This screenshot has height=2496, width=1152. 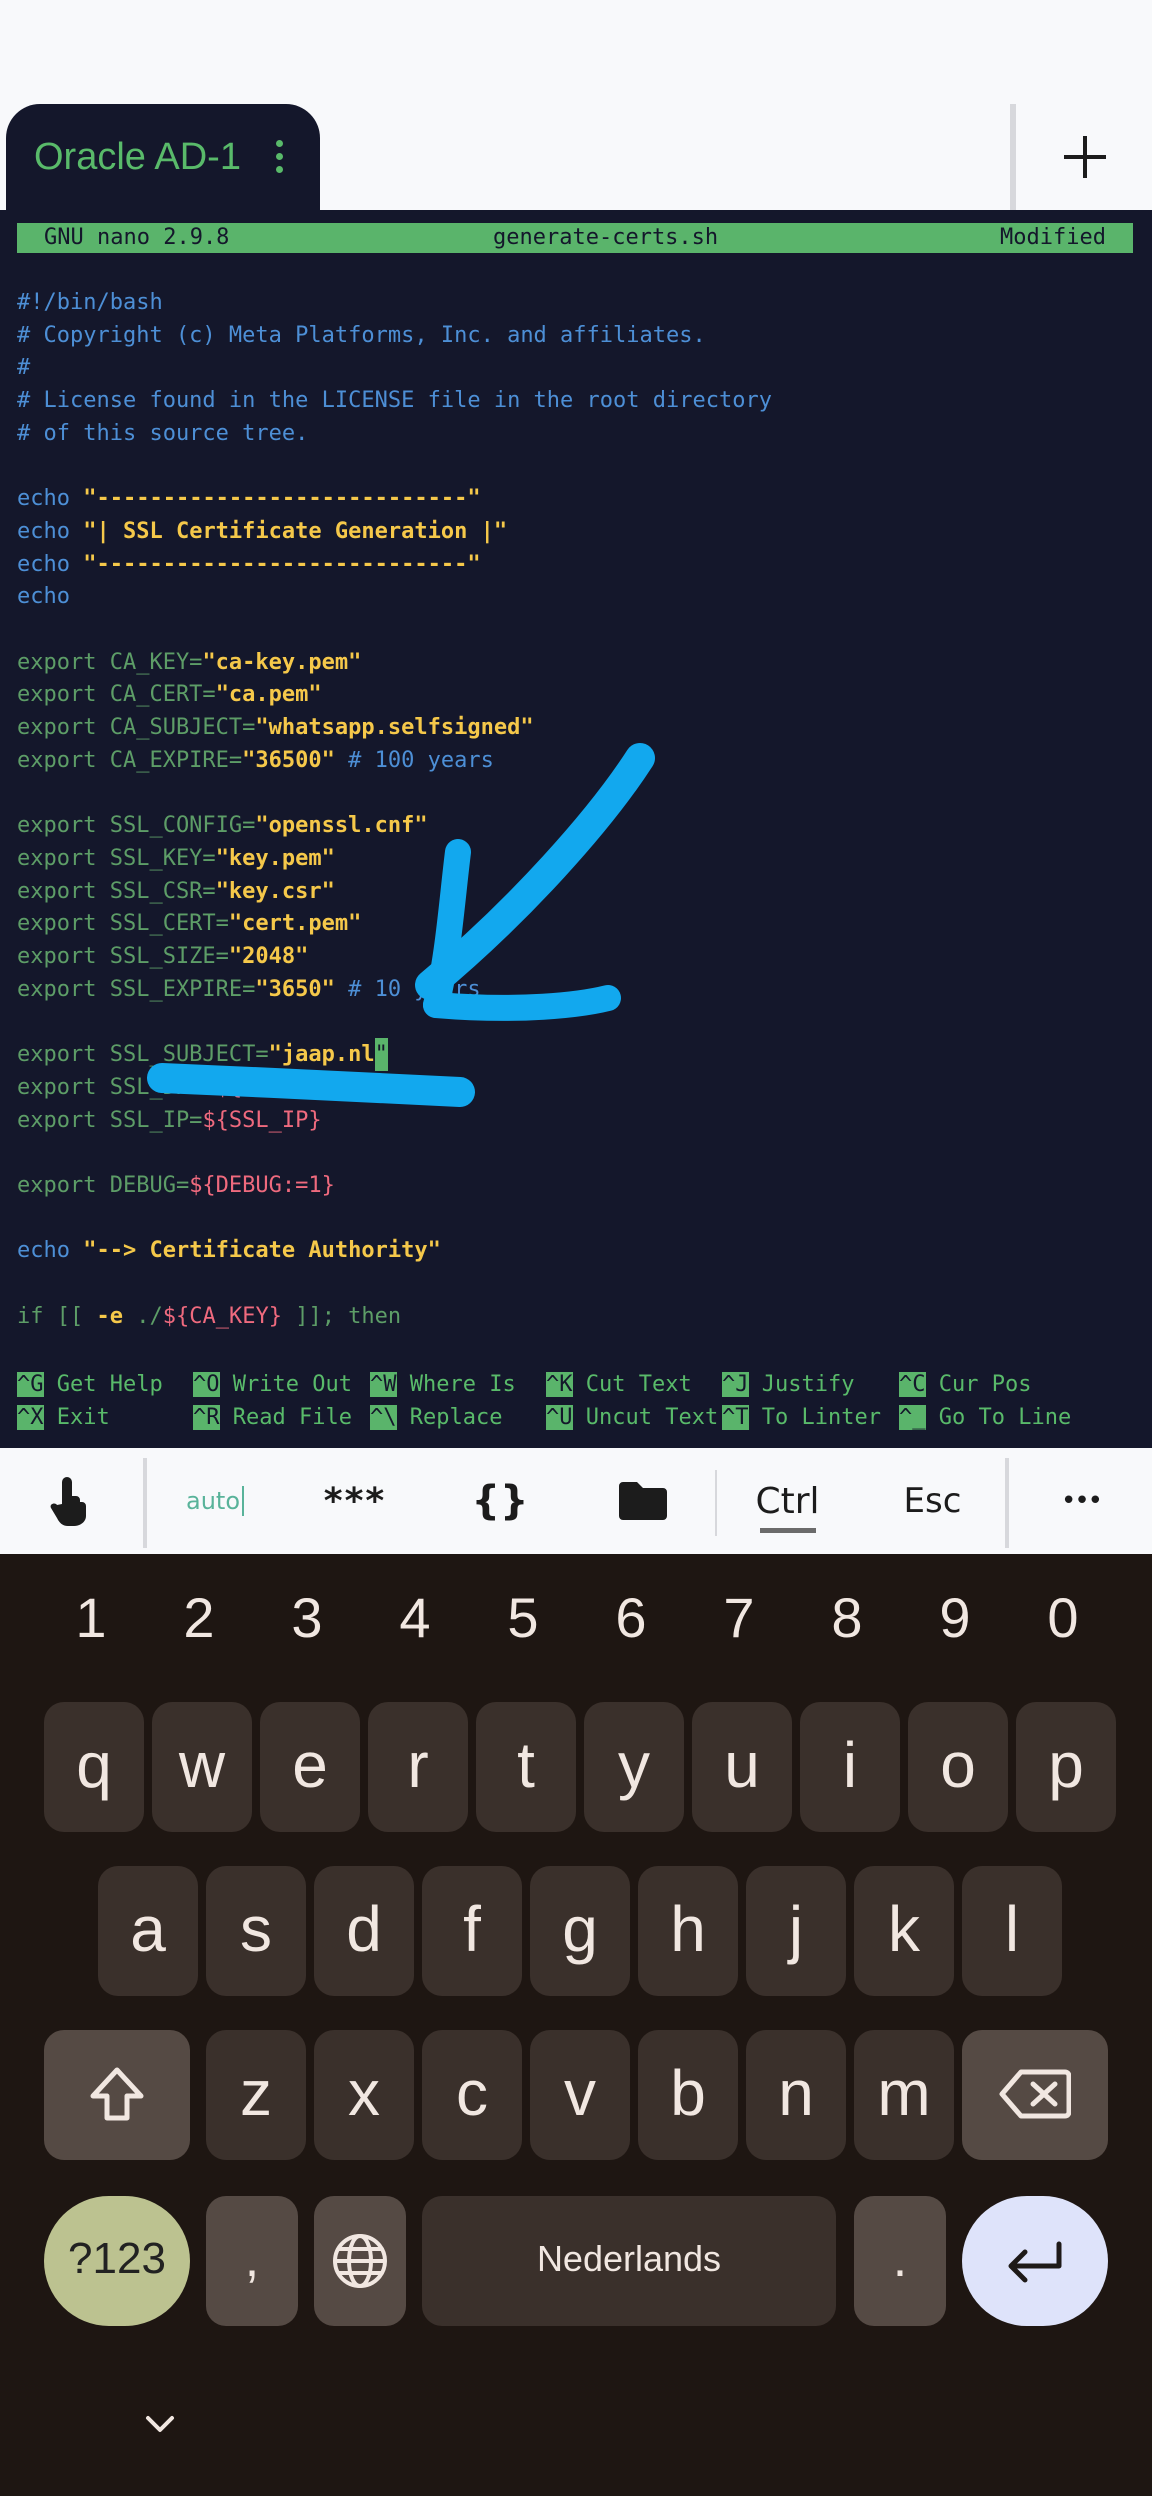 I want to click on code-line: # of this source tree., so click(x=162, y=433).